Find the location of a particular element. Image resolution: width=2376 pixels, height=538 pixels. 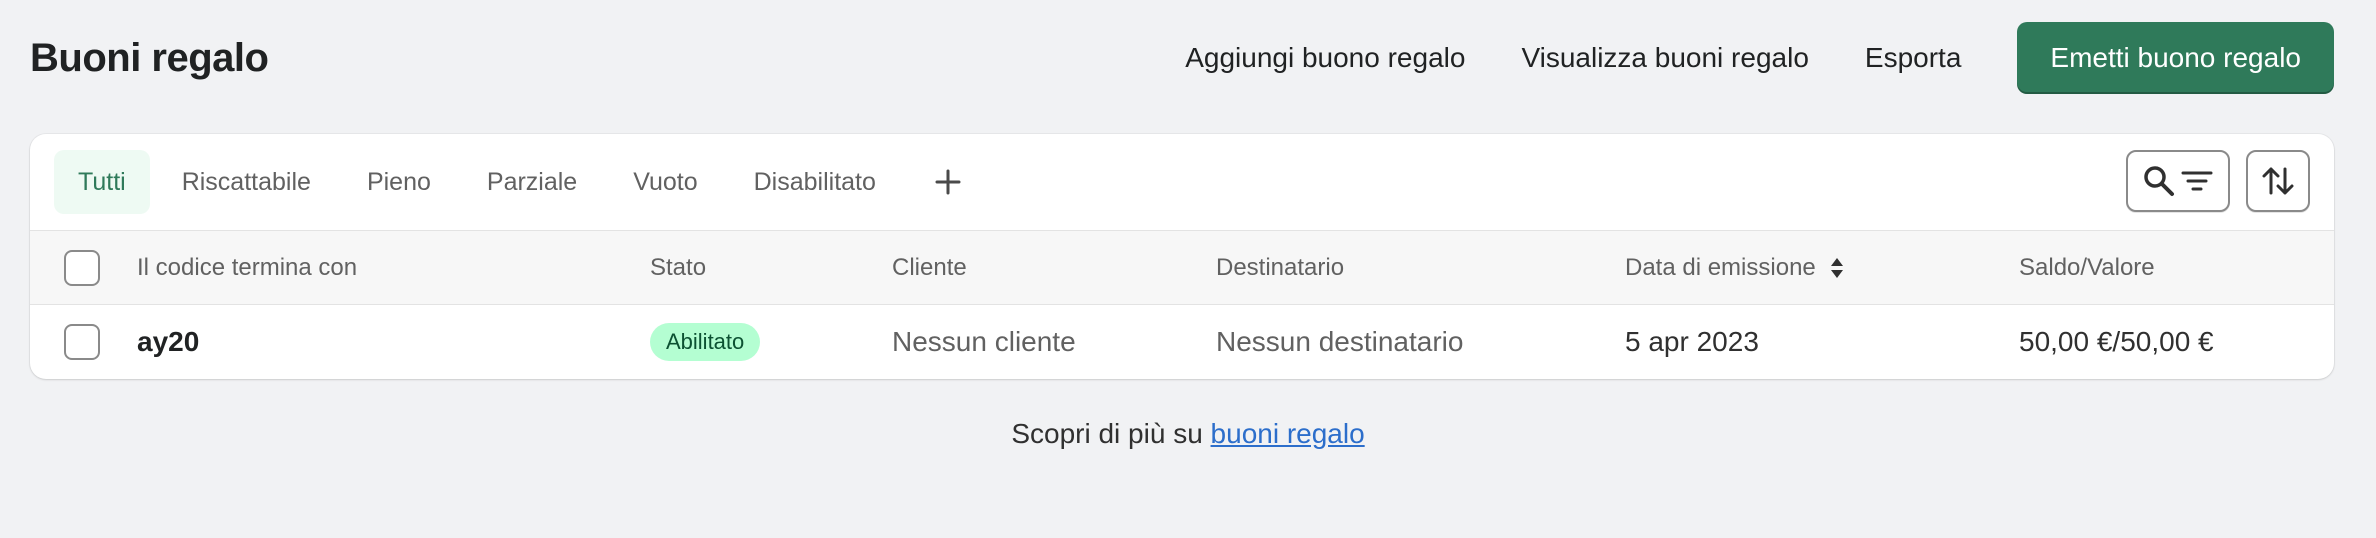

column-header-code: Il codice termina con is located at coordinates (247, 268).